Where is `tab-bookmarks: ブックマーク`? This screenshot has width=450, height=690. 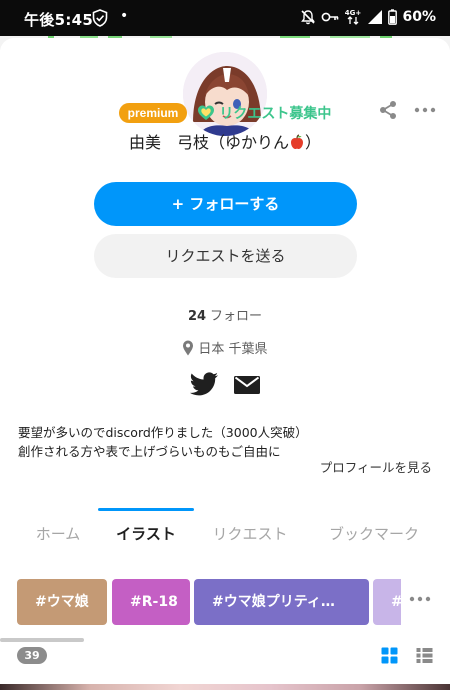 tab-bookmarks: ブックマーク is located at coordinates (374, 533).